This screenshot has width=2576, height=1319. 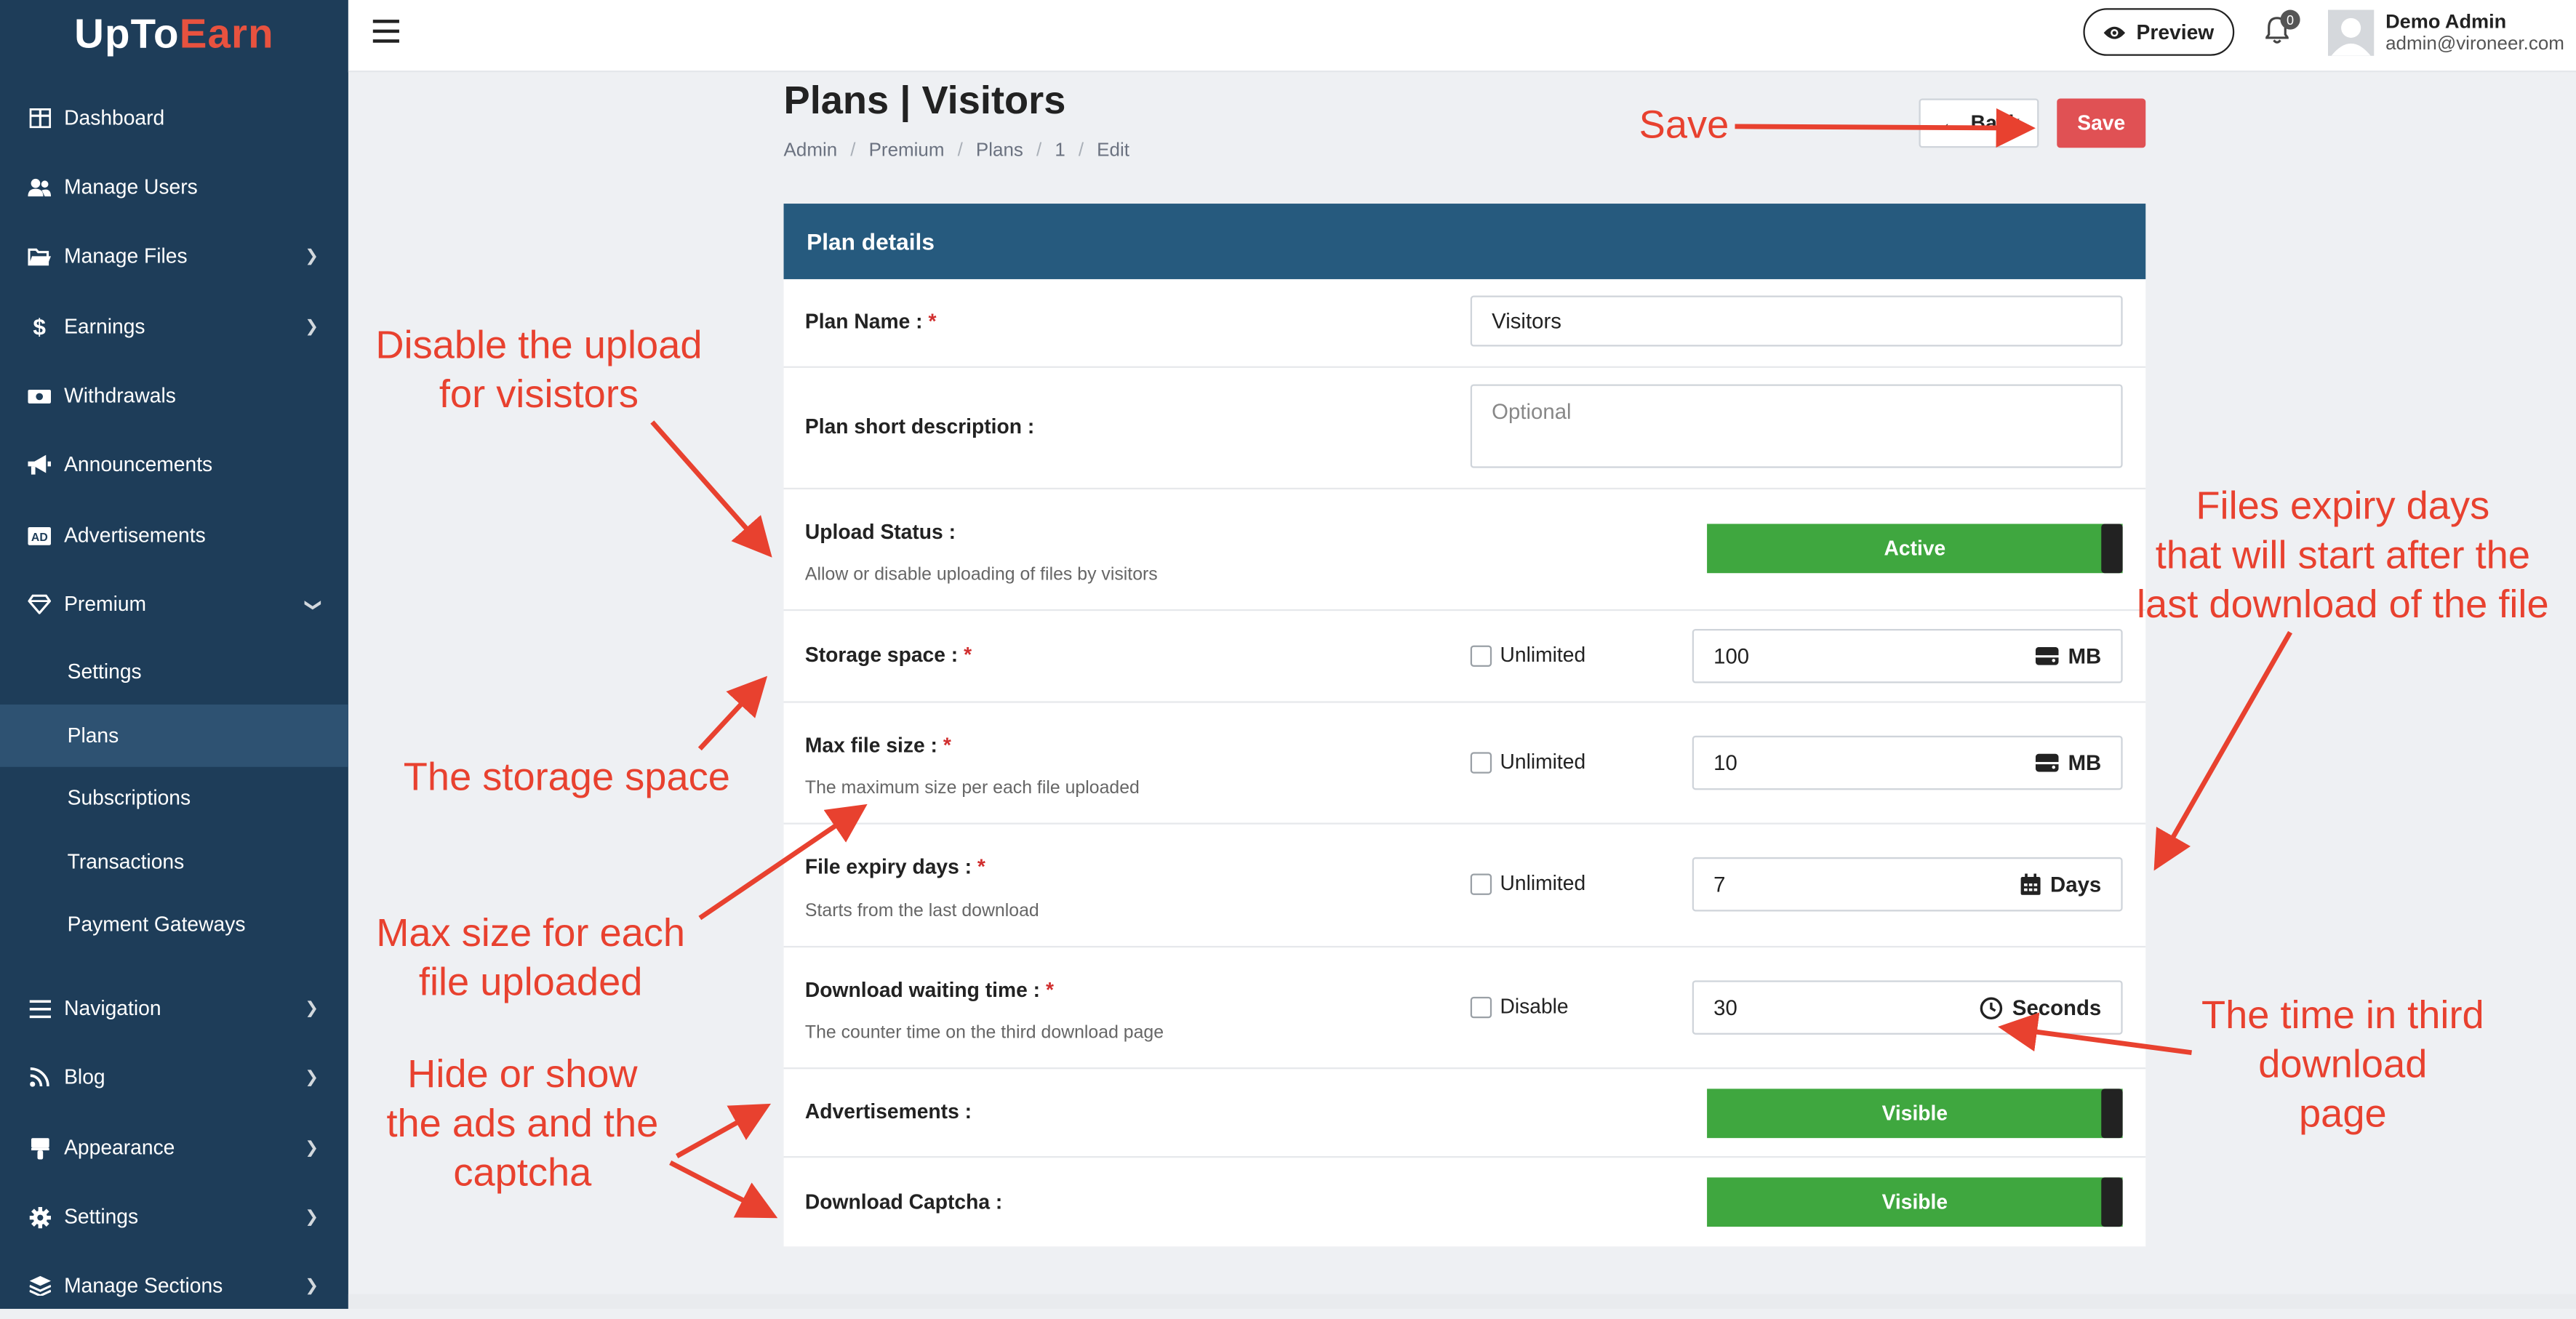 I want to click on sidebar-item-label: Earnings, so click(x=104, y=327).